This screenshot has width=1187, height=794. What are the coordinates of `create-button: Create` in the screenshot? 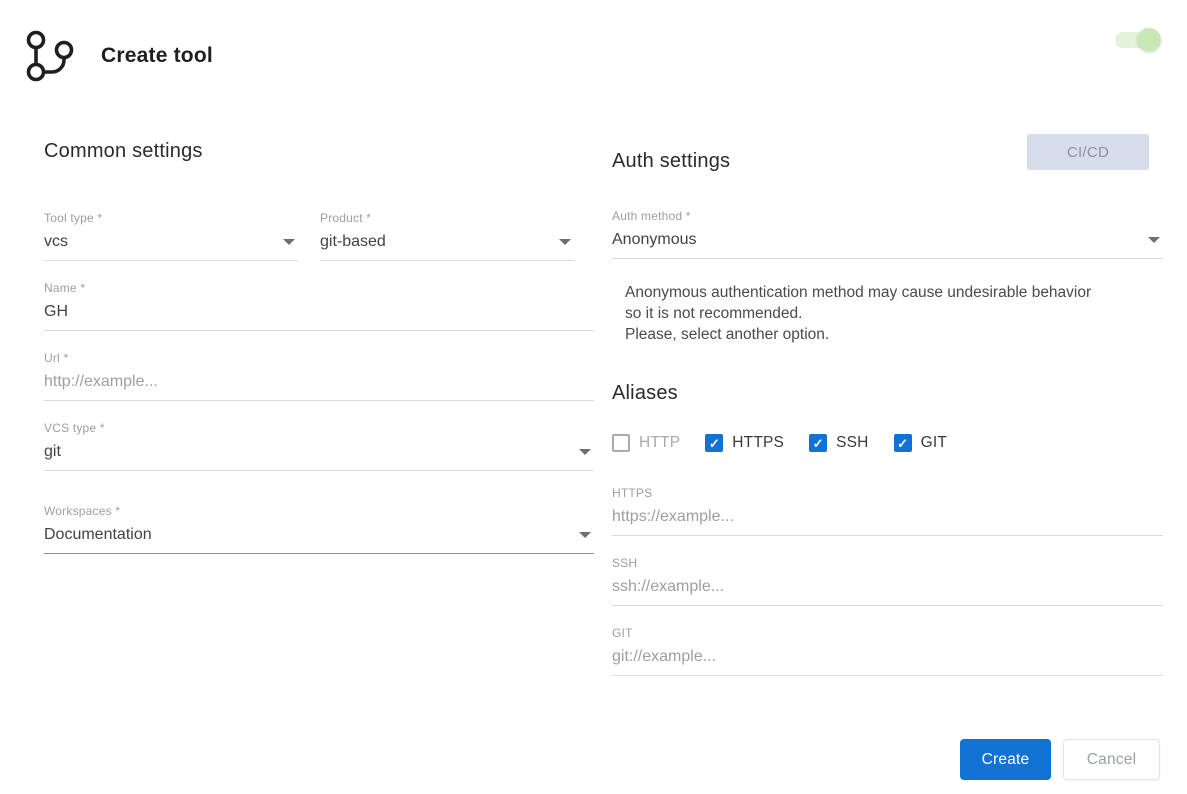 It's located at (1005, 759).